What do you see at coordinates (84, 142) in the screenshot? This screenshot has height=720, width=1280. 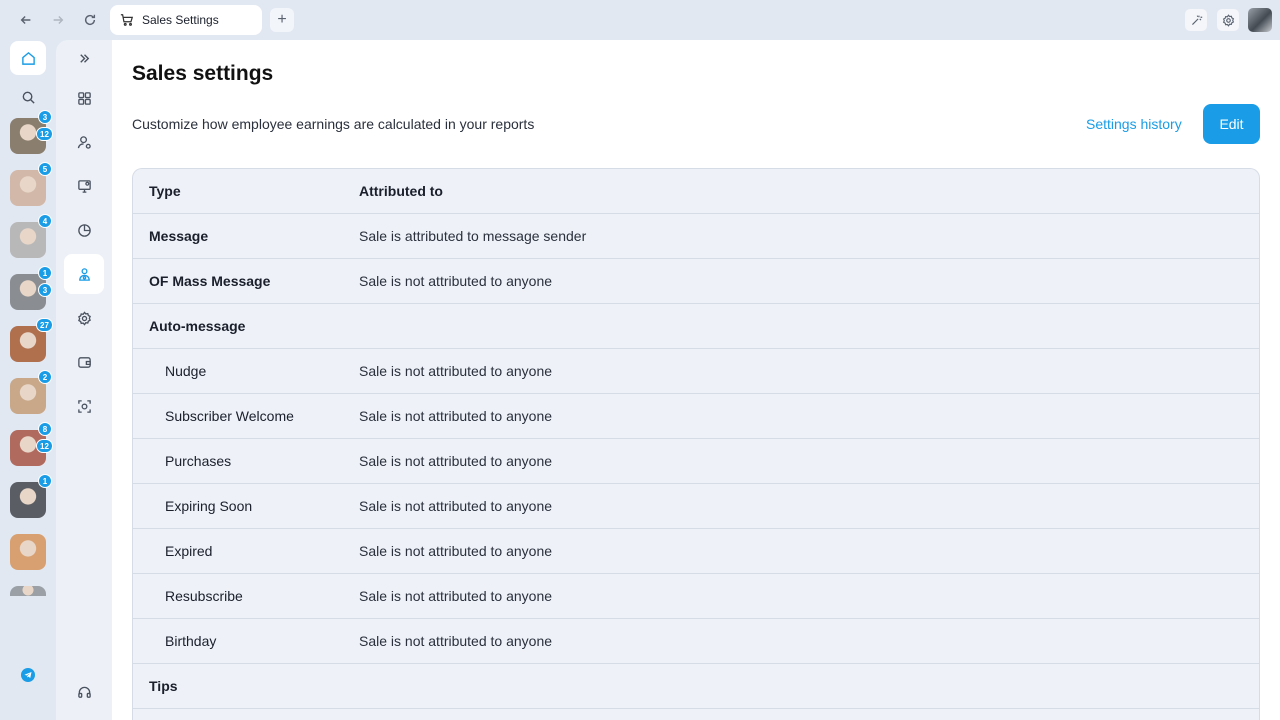 I see `user-settings-icon` at bounding box center [84, 142].